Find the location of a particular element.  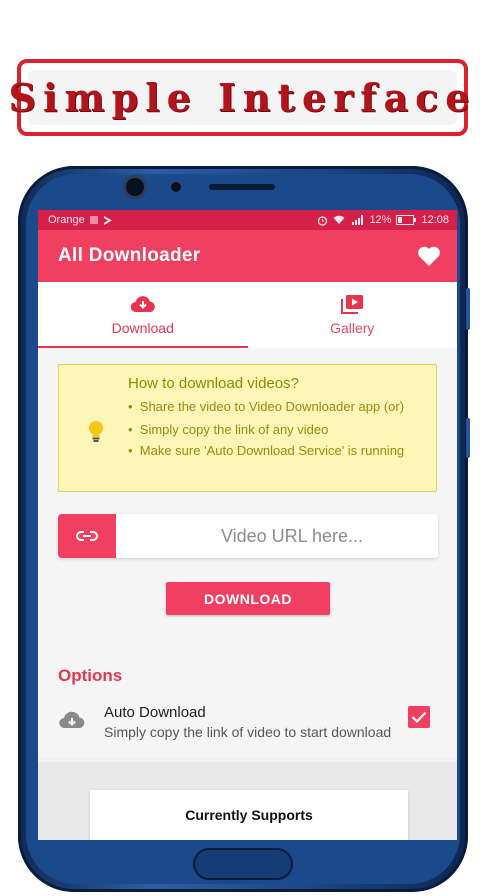

tab-gallery: Gallery is located at coordinates (353, 315).